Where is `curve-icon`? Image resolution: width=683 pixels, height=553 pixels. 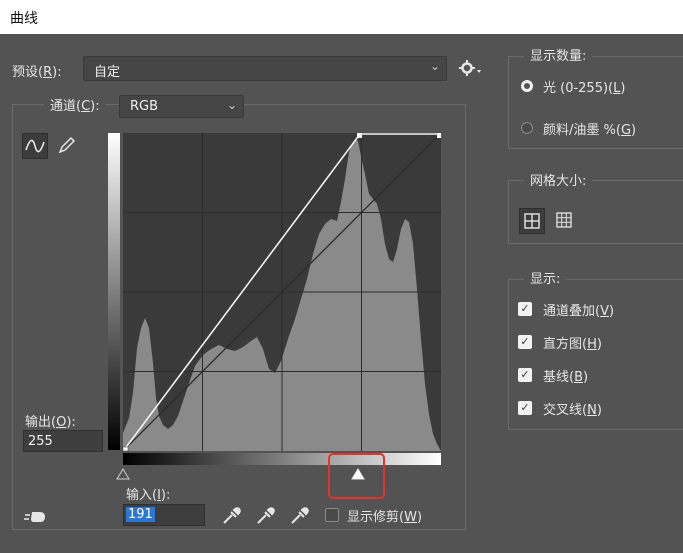 curve-icon is located at coordinates (35, 146).